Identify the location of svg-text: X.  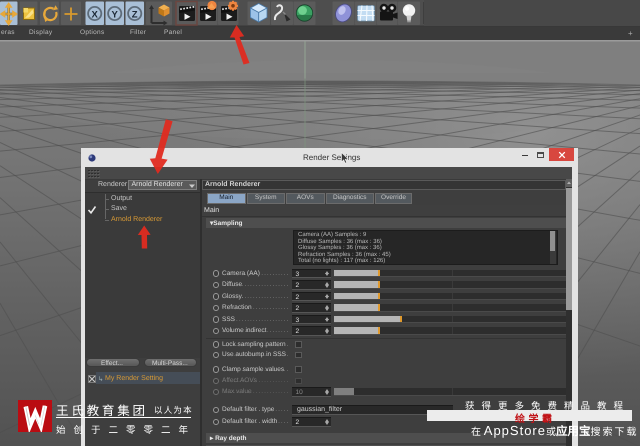
(95, 14).